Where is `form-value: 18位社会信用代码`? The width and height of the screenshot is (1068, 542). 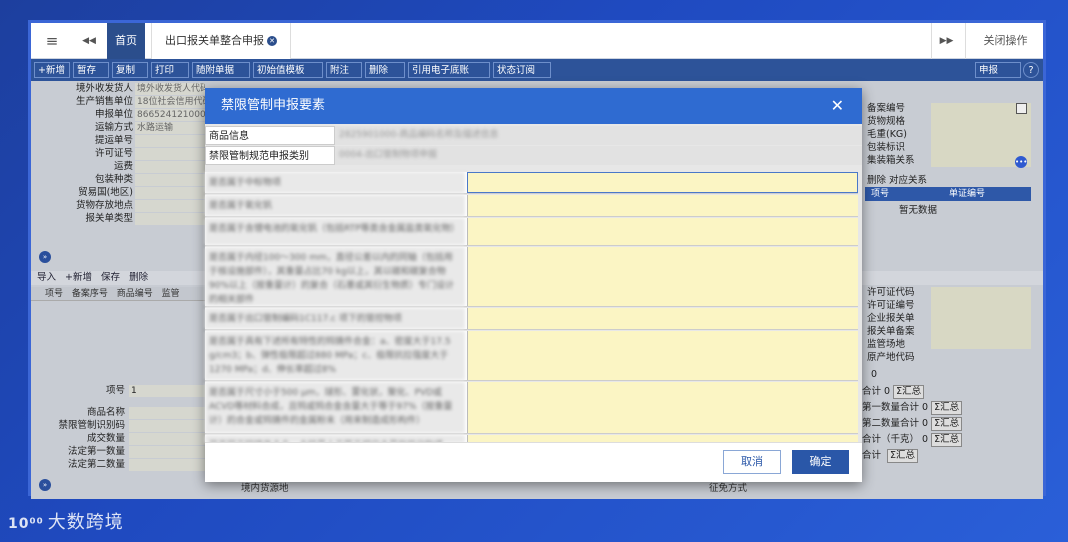 form-value: 18位社会信用代码 is located at coordinates (170, 102).